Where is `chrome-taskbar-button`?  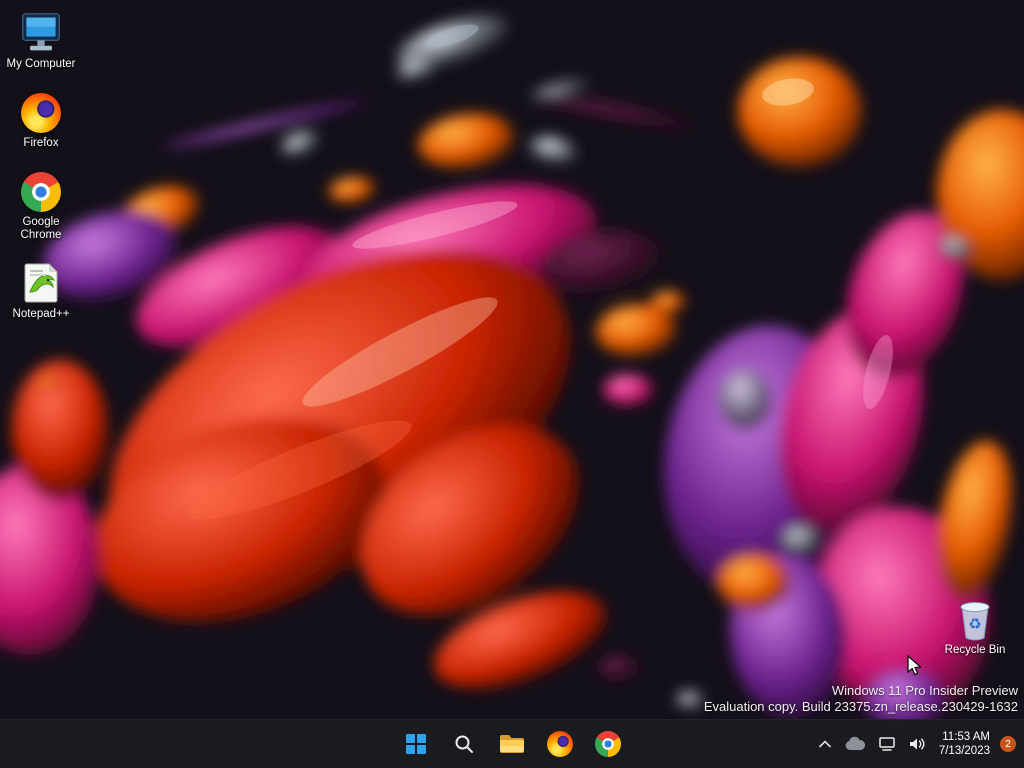
chrome-taskbar-button is located at coordinates (608, 744).